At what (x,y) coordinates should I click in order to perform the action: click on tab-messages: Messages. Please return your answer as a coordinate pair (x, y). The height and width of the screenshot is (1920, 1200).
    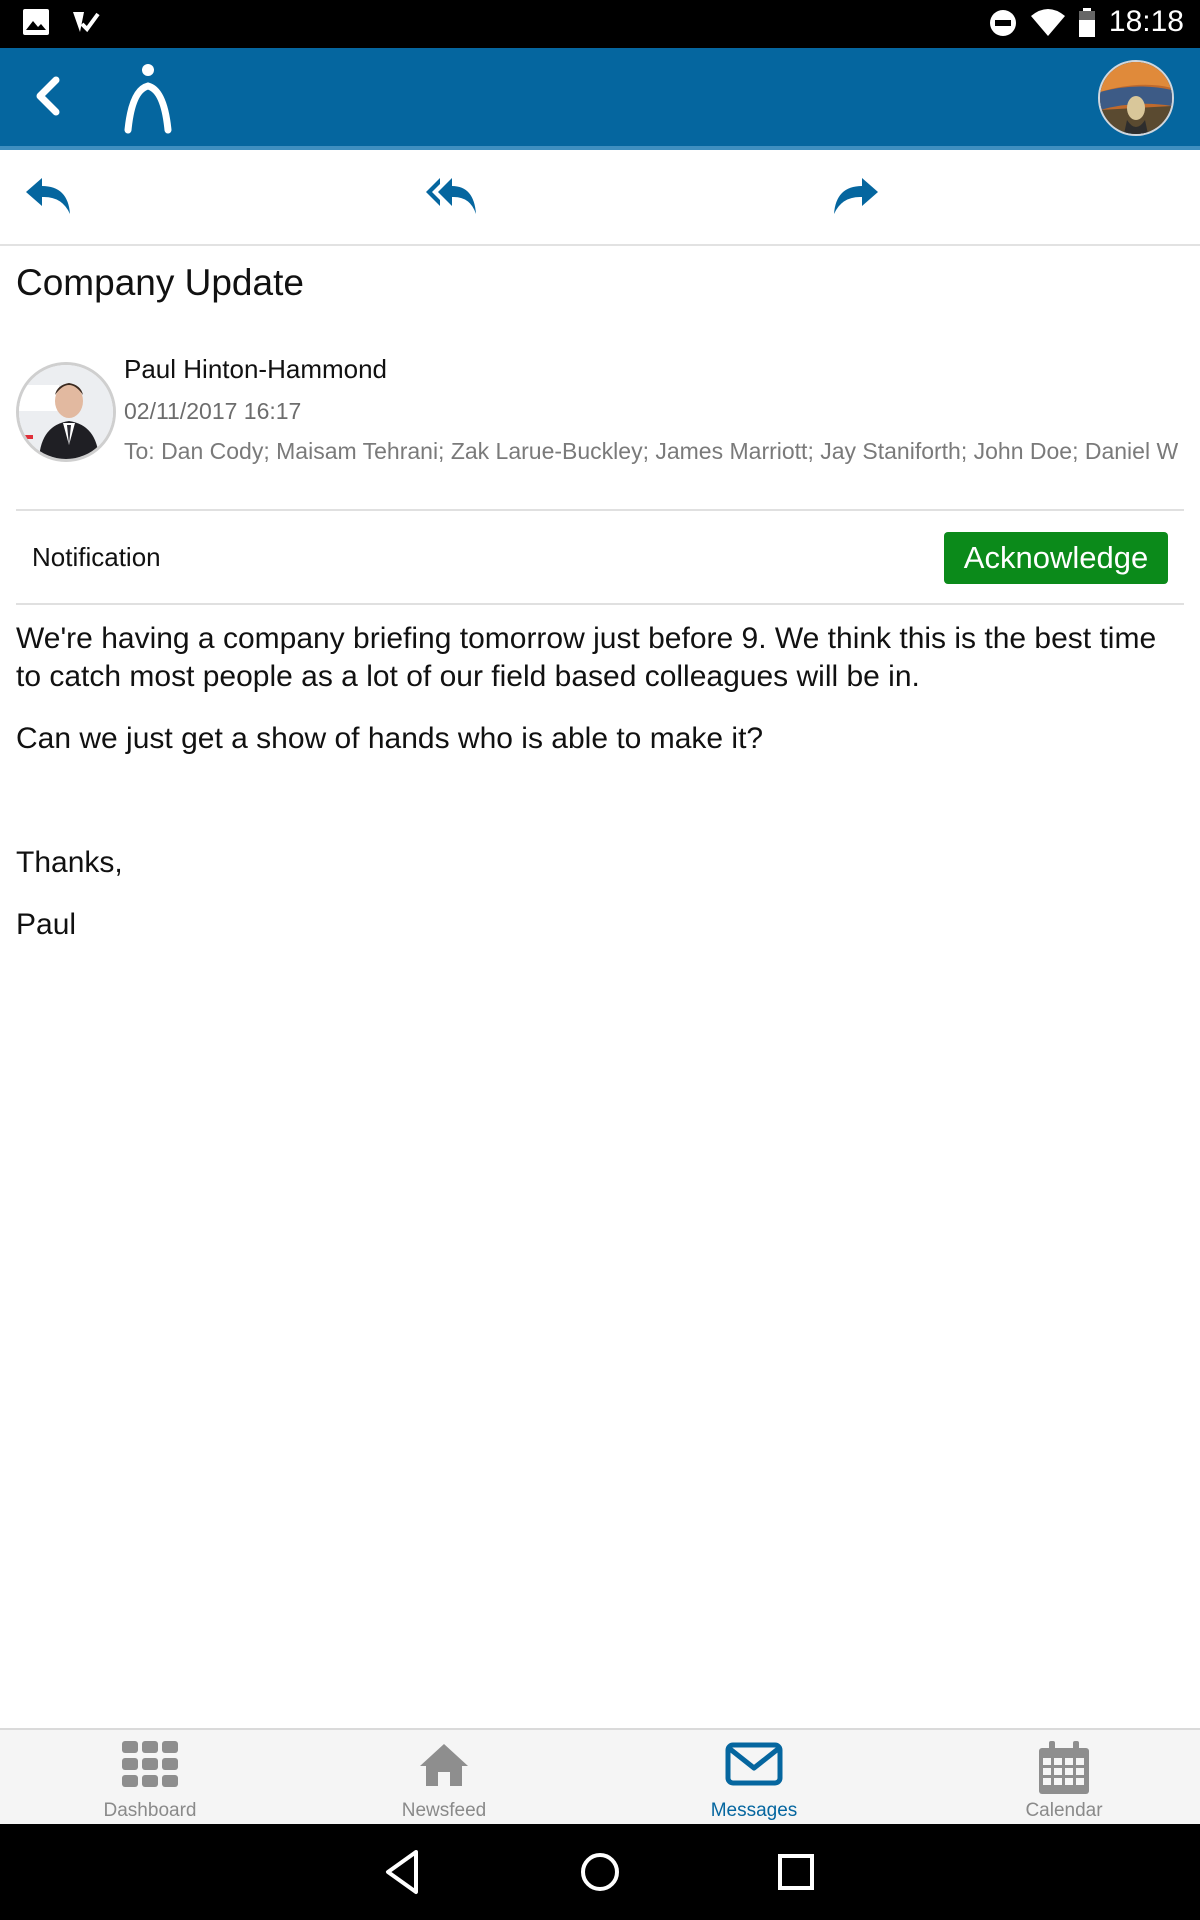
    Looking at the image, I should click on (754, 1778).